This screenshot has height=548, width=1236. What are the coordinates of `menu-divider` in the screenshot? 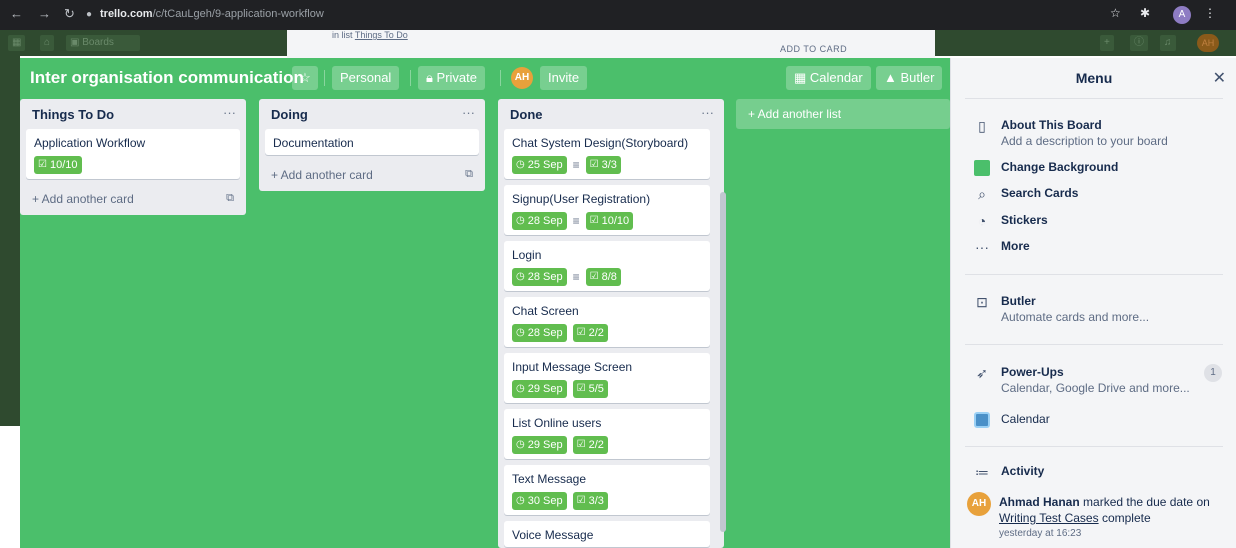 It's located at (1094, 344).